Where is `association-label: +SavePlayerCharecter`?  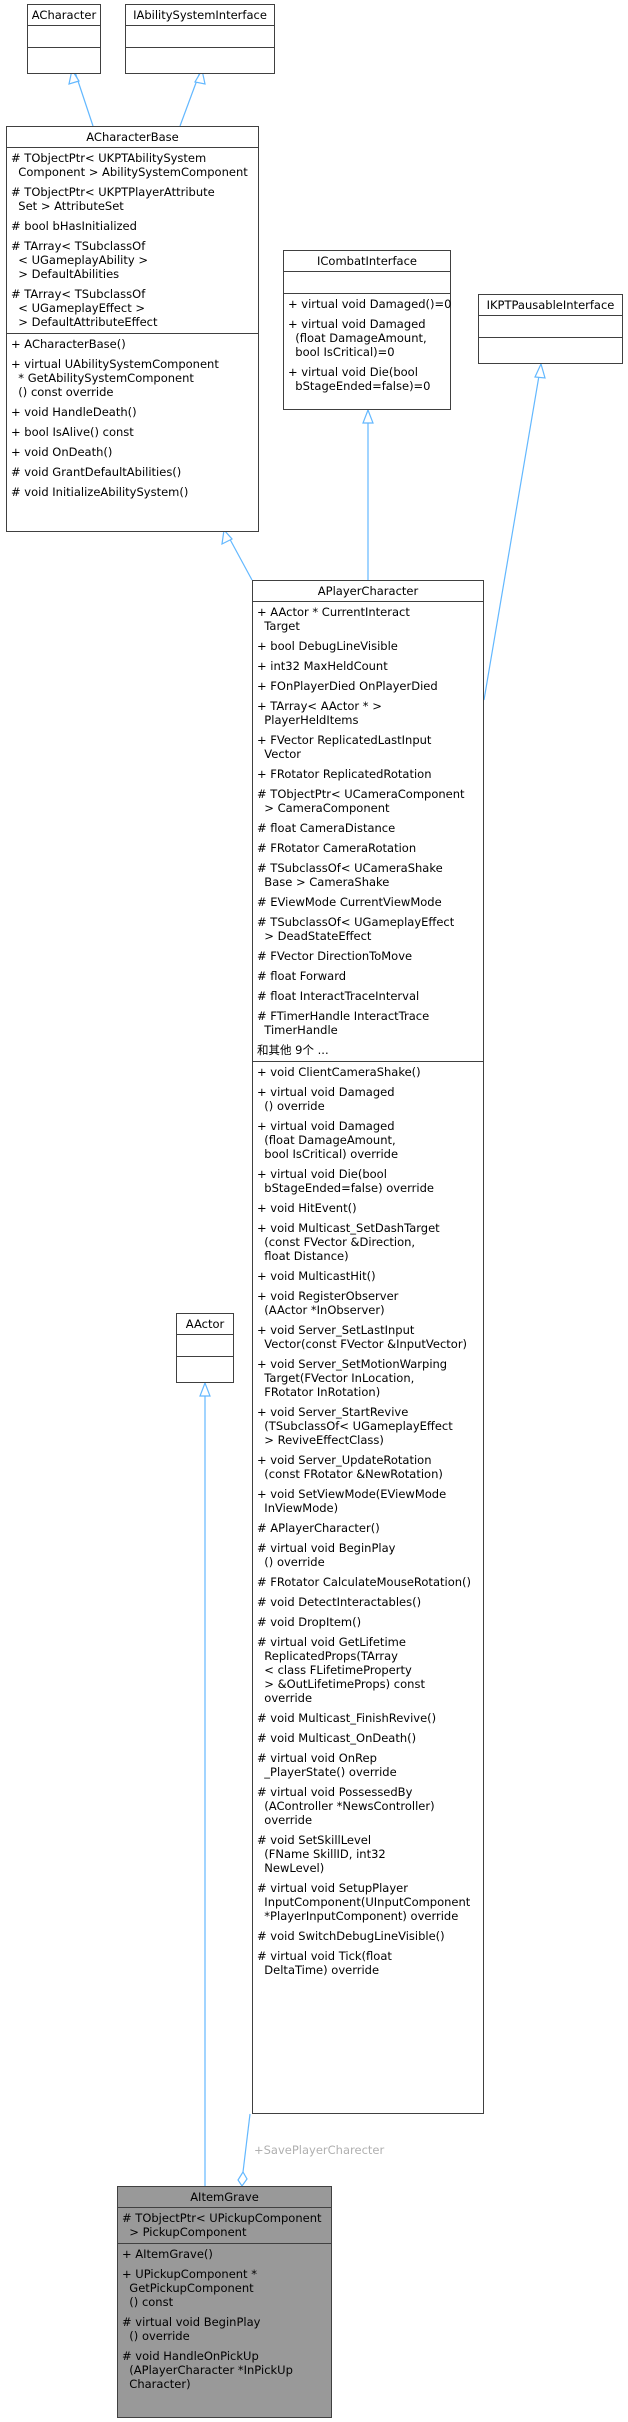
association-label: +SavePlayerCharecter is located at coordinates (319, 2150).